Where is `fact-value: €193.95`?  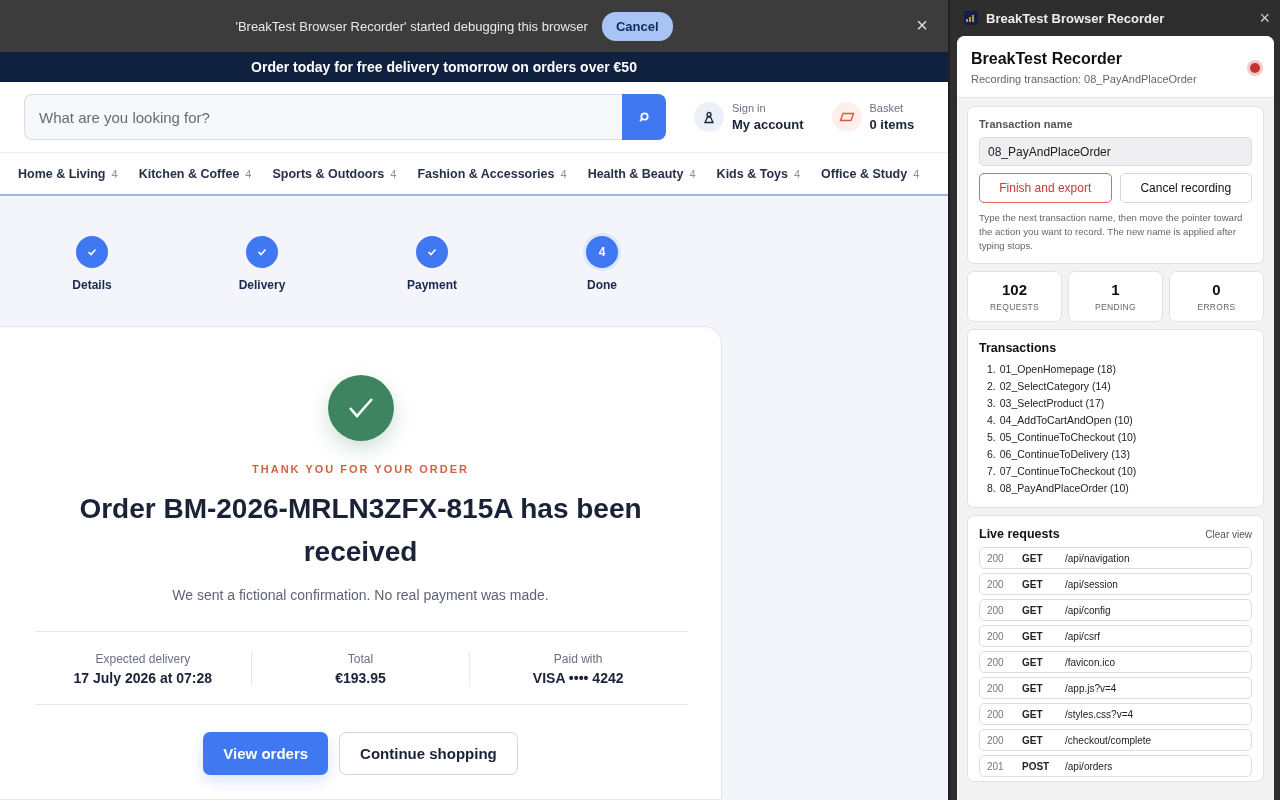
fact-value: €193.95 is located at coordinates (360, 678).